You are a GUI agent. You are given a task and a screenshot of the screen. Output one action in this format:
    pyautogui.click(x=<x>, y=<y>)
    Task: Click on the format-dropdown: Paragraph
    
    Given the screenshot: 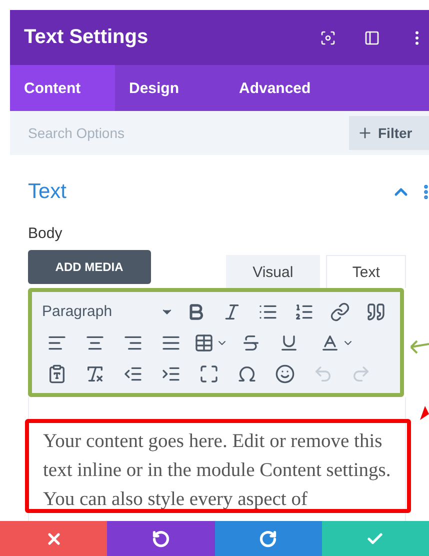 What is the action you would take?
    pyautogui.click(x=108, y=311)
    